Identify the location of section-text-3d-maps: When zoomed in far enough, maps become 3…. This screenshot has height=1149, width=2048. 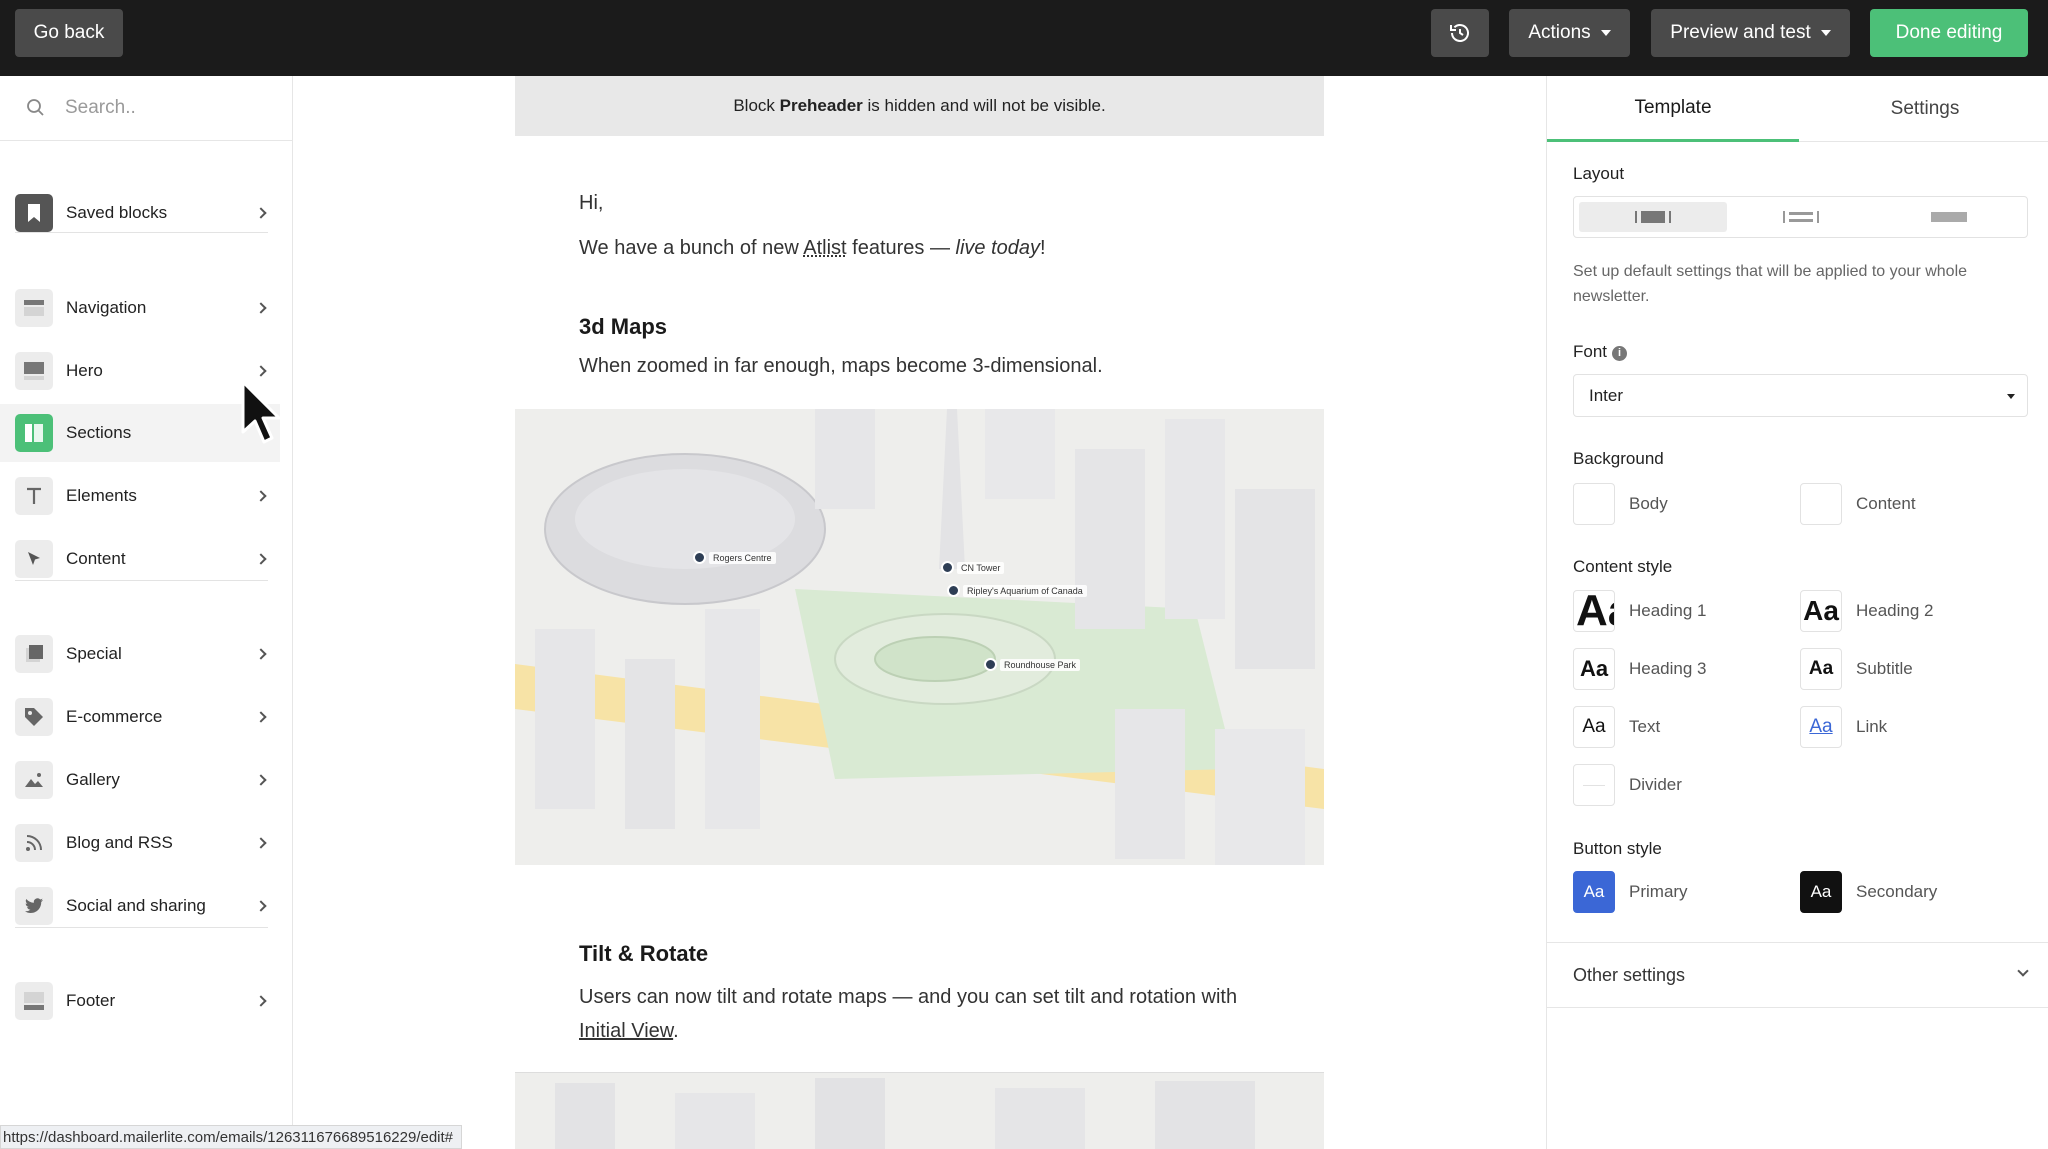
(841, 366).